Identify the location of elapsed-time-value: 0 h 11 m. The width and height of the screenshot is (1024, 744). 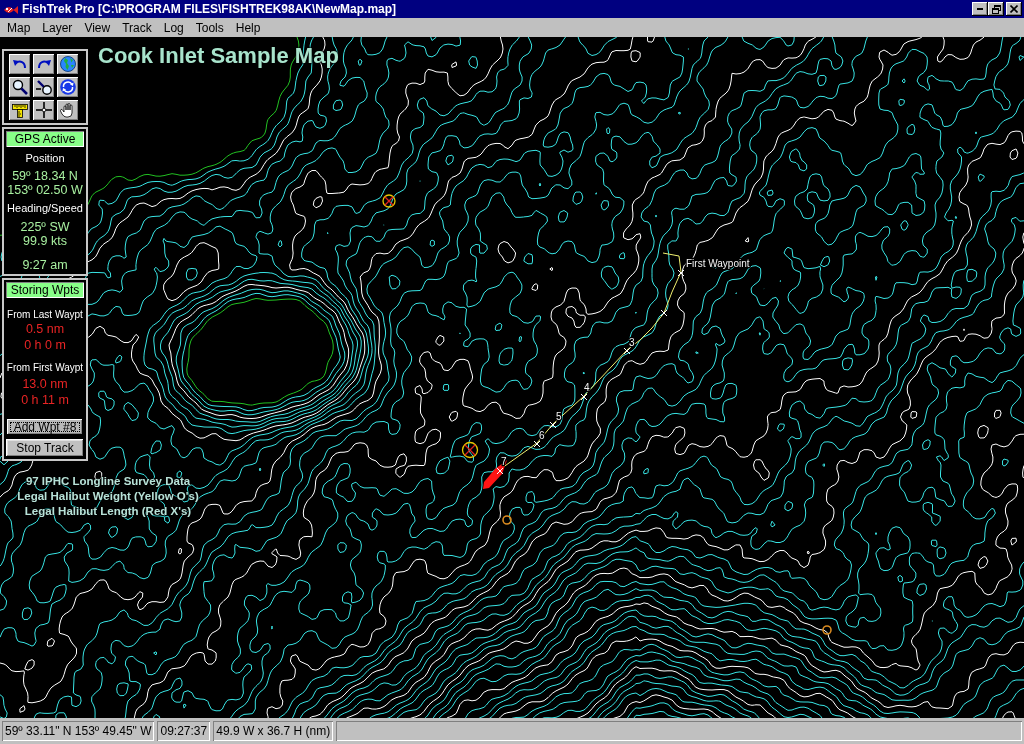
(45, 400).